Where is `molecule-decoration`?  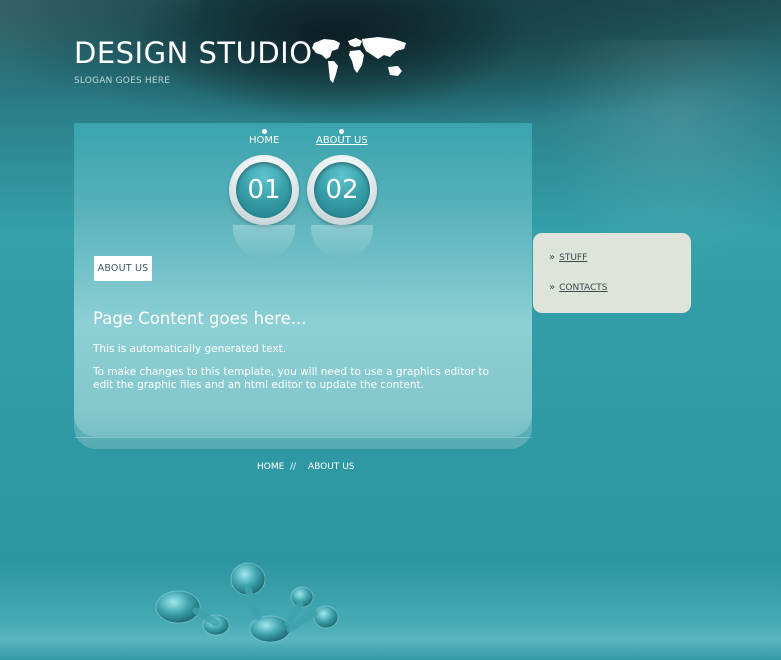 molecule-decoration is located at coordinates (247, 602).